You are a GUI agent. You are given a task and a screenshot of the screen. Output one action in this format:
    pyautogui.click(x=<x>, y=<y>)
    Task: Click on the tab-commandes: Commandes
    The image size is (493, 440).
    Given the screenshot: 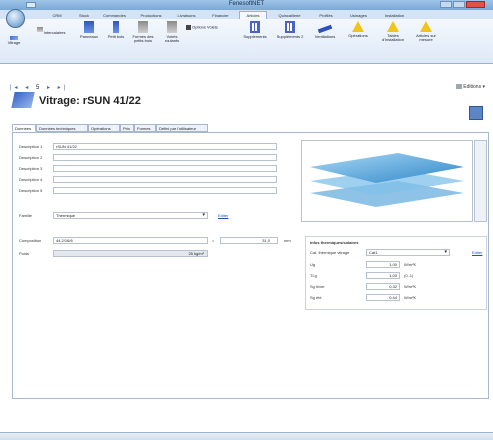 What is the action you would take?
    pyautogui.click(x=114, y=14)
    